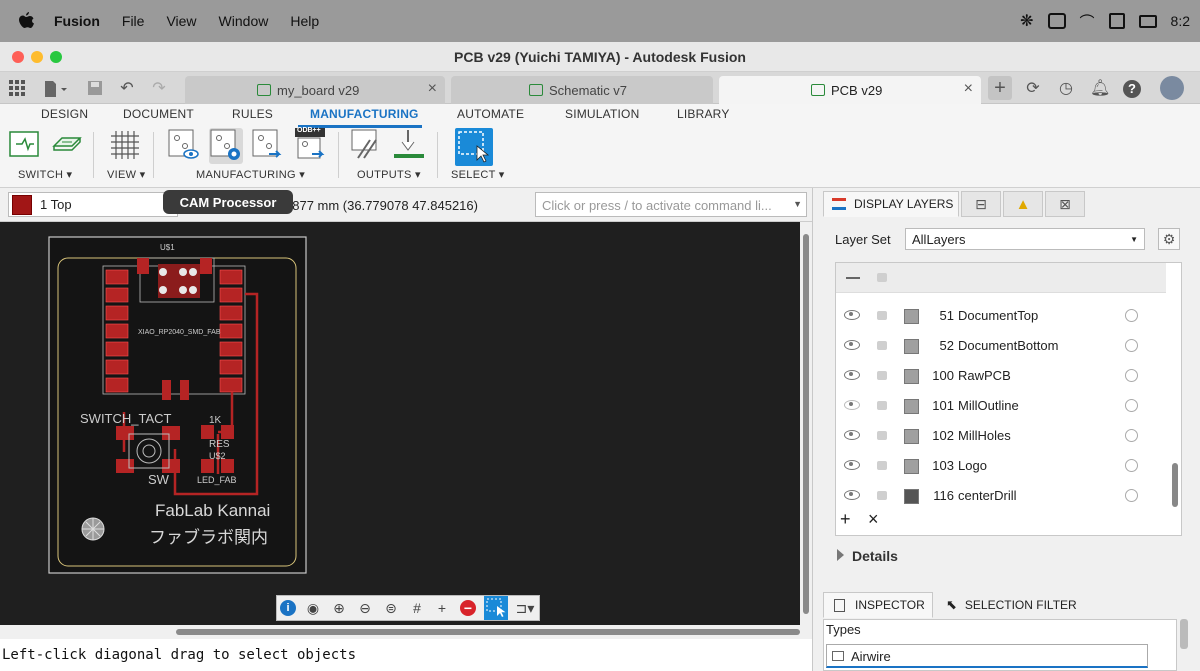 Image resolution: width=1200 pixels, height=671 pixels. I want to click on ribbon-tab-simulation: SIMULATION, so click(602, 114).